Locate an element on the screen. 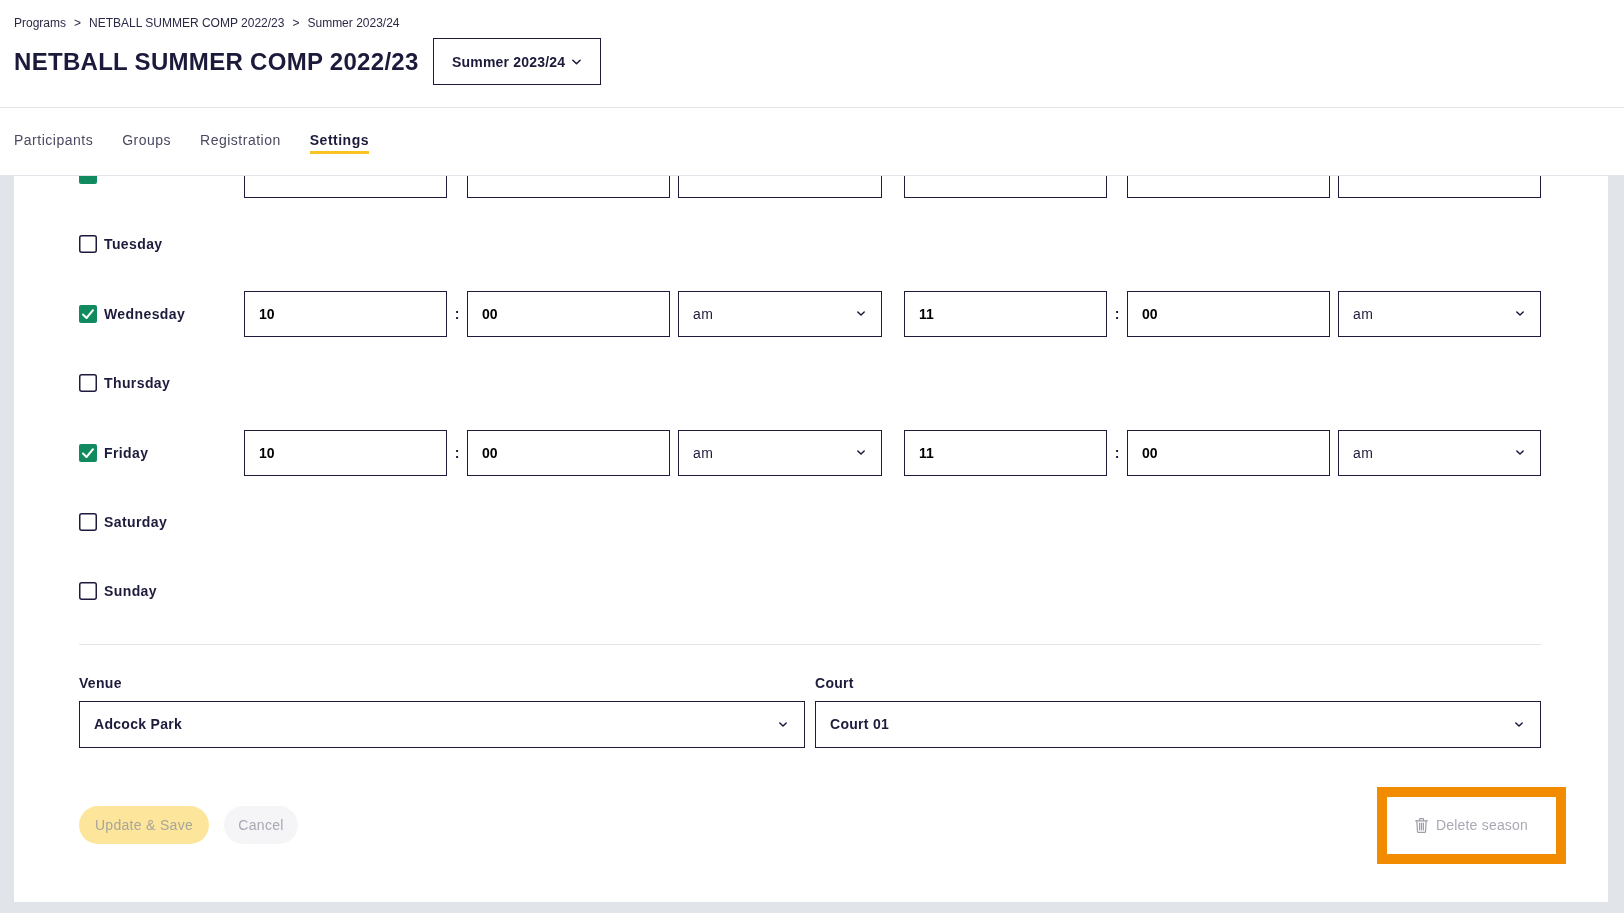  tab: Registration is located at coordinates (240, 142).